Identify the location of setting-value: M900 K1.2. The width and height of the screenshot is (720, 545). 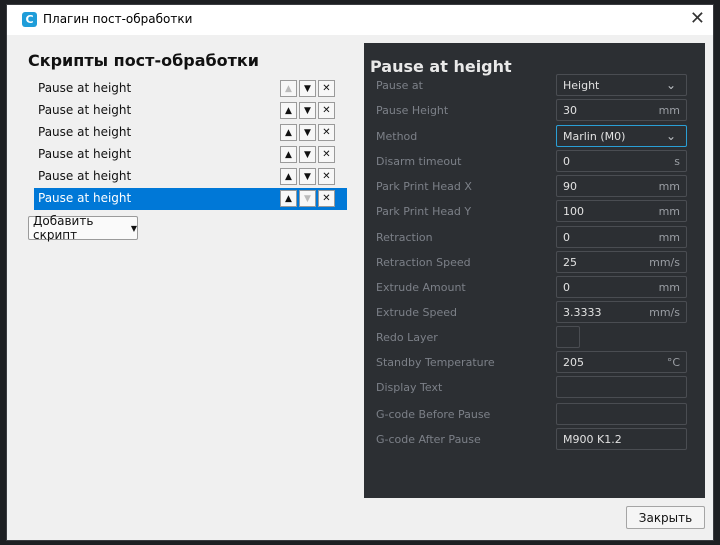
(592, 439).